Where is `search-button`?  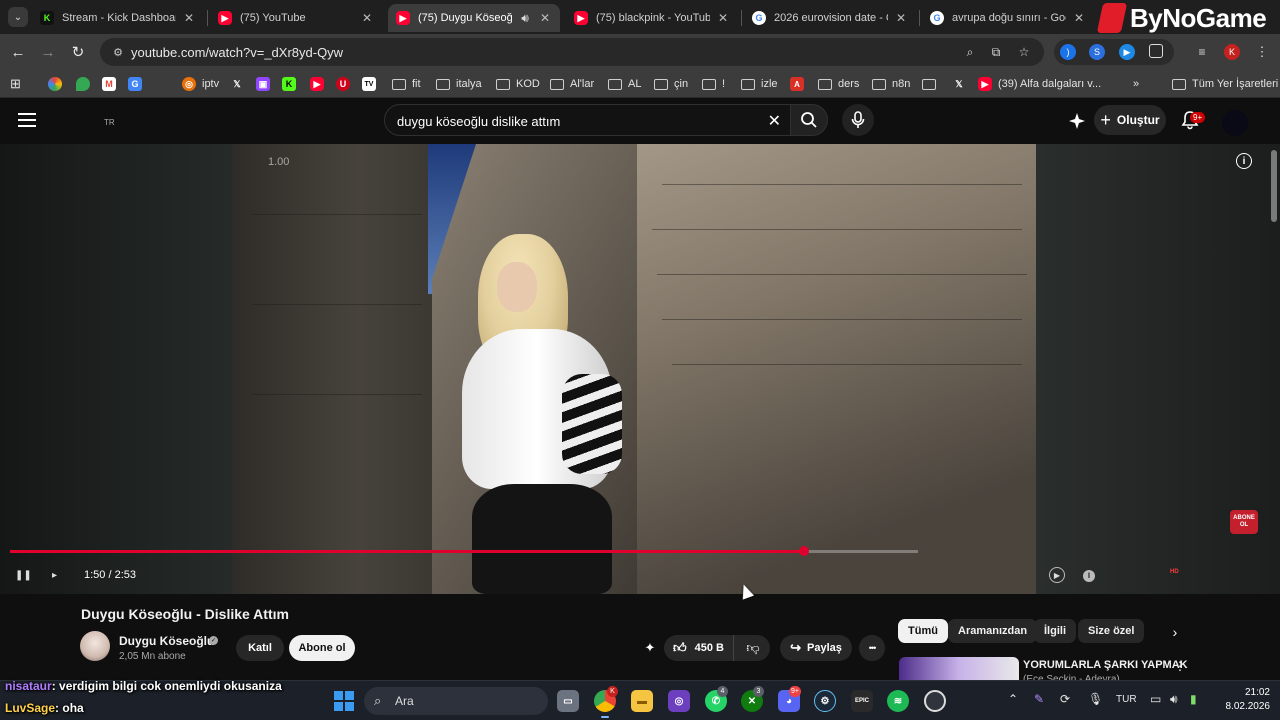
search-button is located at coordinates (809, 120).